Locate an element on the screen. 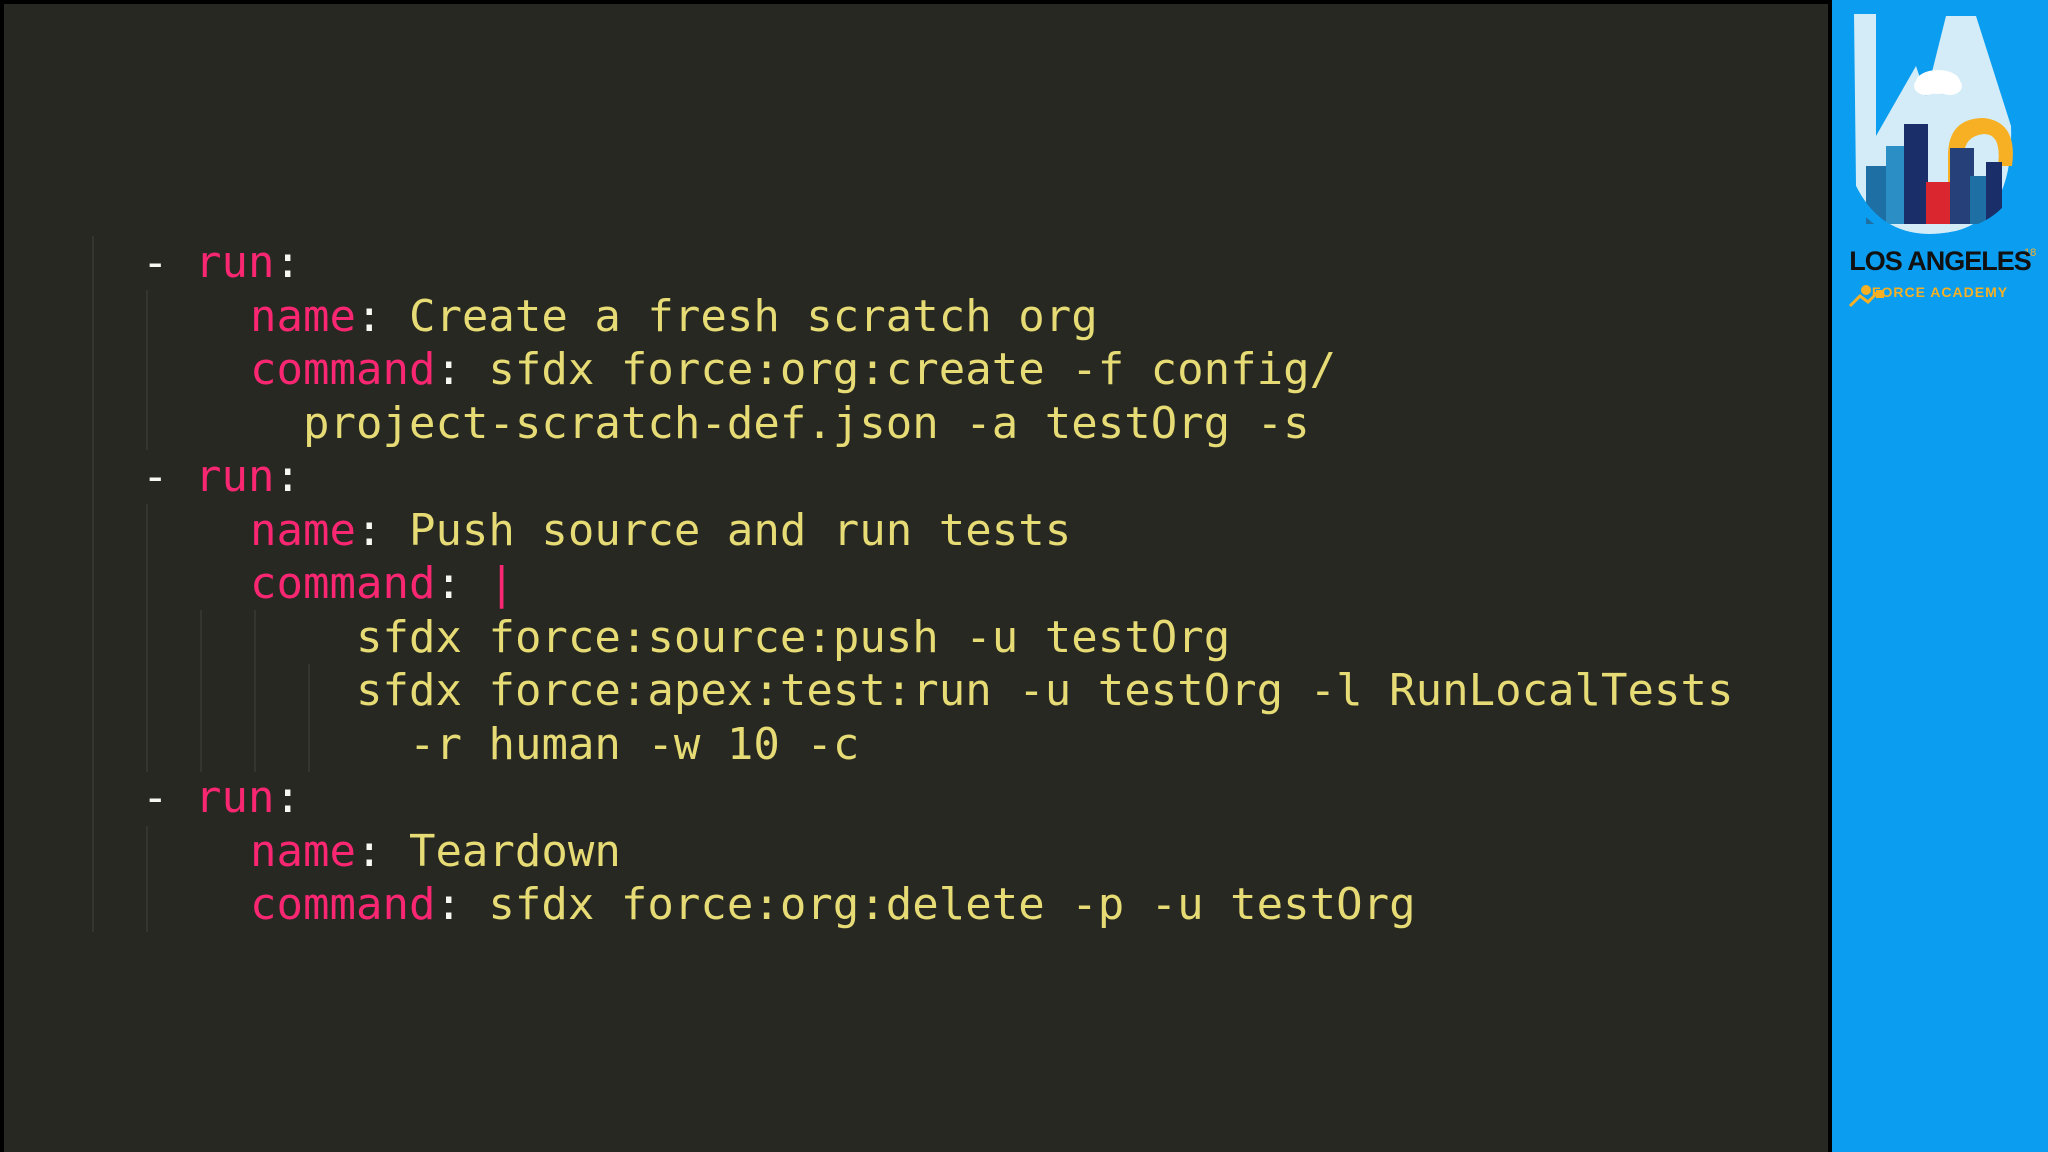 The width and height of the screenshot is (2048, 1152). code-line: name: Create a fresh scratch org is located at coordinates (674, 317).